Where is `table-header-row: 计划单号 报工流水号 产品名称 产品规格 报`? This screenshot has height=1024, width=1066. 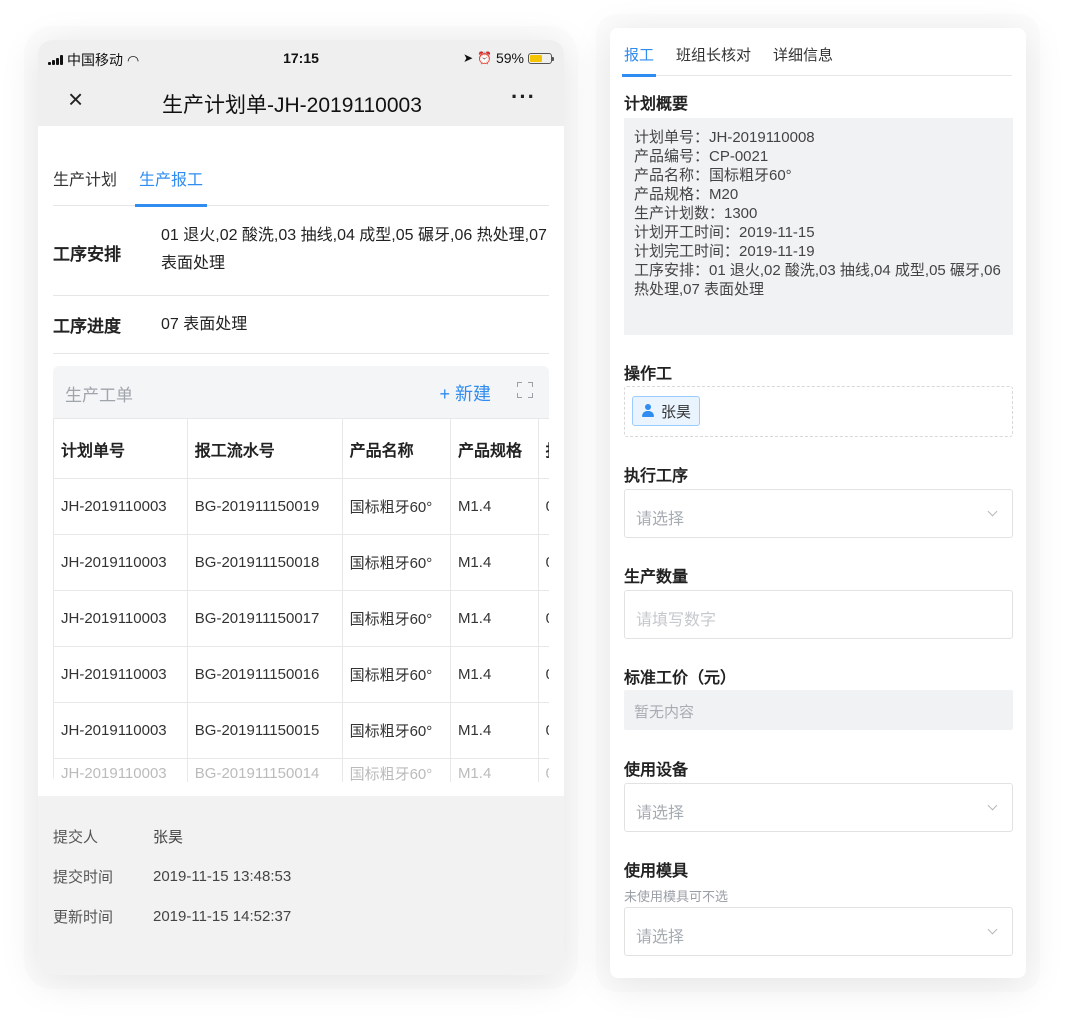
table-header-row: 计划单号 报工流水号 产品名称 产品规格 报 is located at coordinates (301, 448).